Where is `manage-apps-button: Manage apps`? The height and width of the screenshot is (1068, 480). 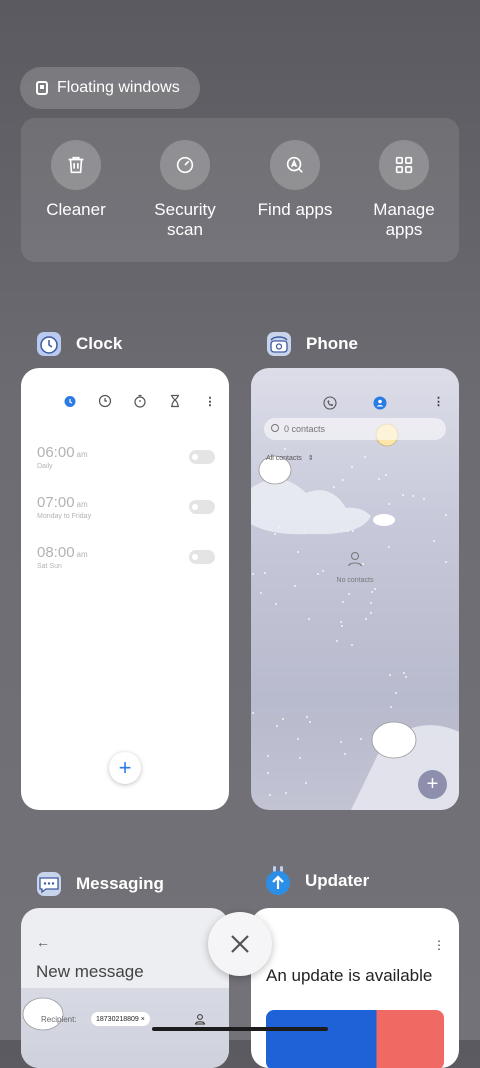 manage-apps-button: Manage apps is located at coordinates (404, 190).